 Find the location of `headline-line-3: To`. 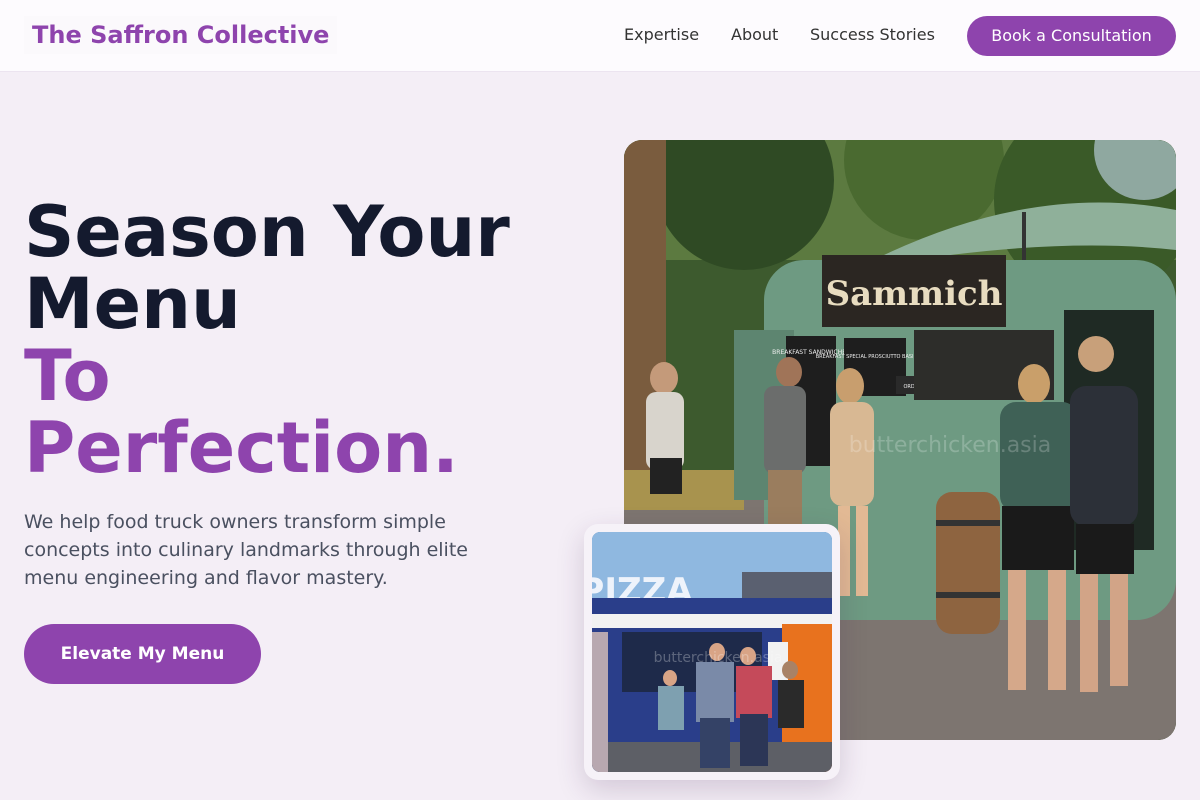

headline-line-3: To is located at coordinates (67, 376).